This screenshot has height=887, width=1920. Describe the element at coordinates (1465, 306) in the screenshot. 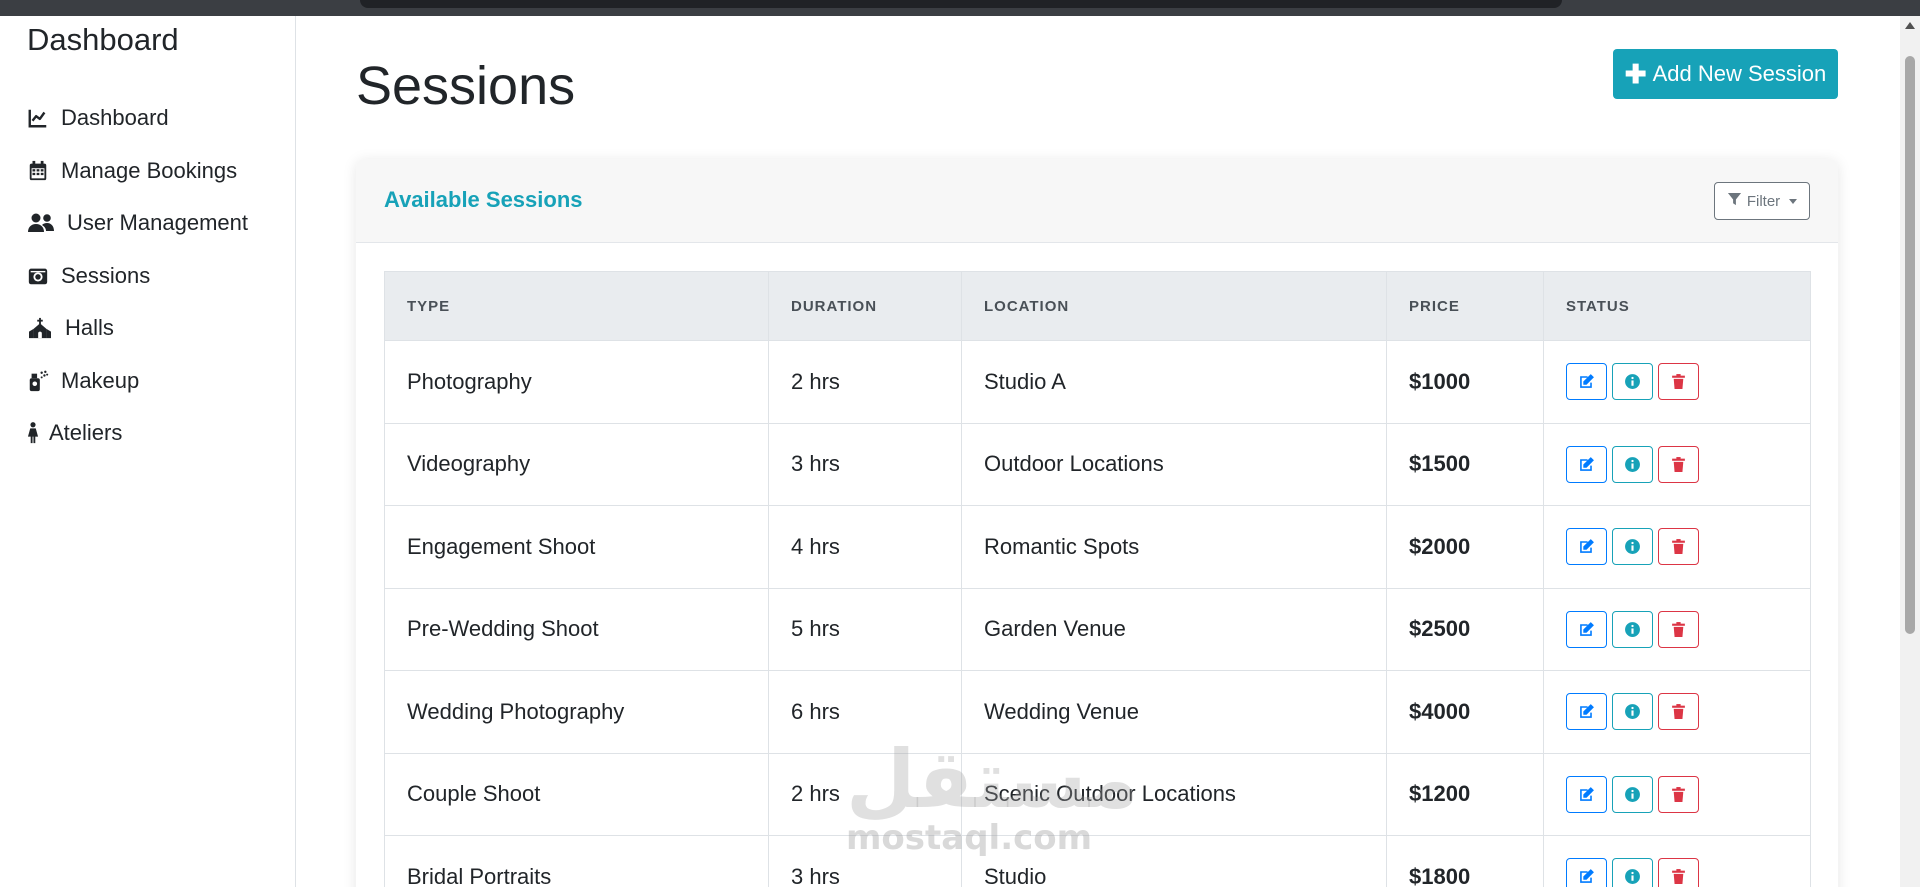

I see `column-header-price: Price` at that location.